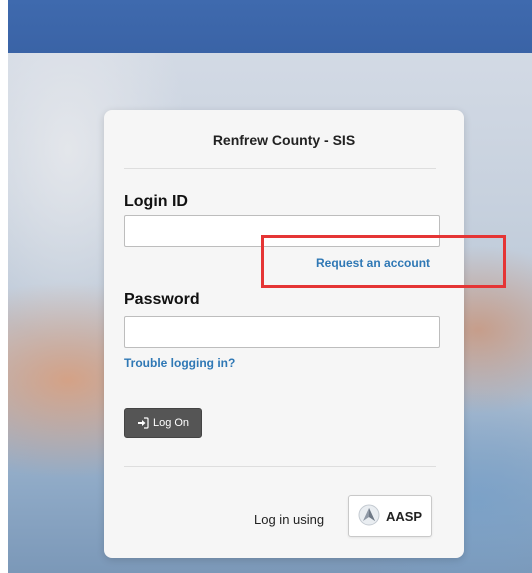  What do you see at coordinates (289, 519) in the screenshot?
I see `log-in-using-label: Log in using` at bounding box center [289, 519].